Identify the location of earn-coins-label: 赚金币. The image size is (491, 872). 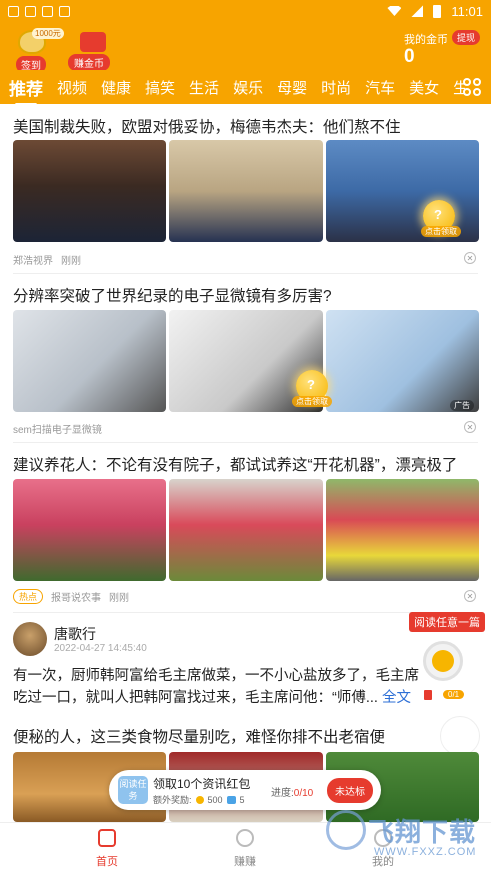
(89, 62).